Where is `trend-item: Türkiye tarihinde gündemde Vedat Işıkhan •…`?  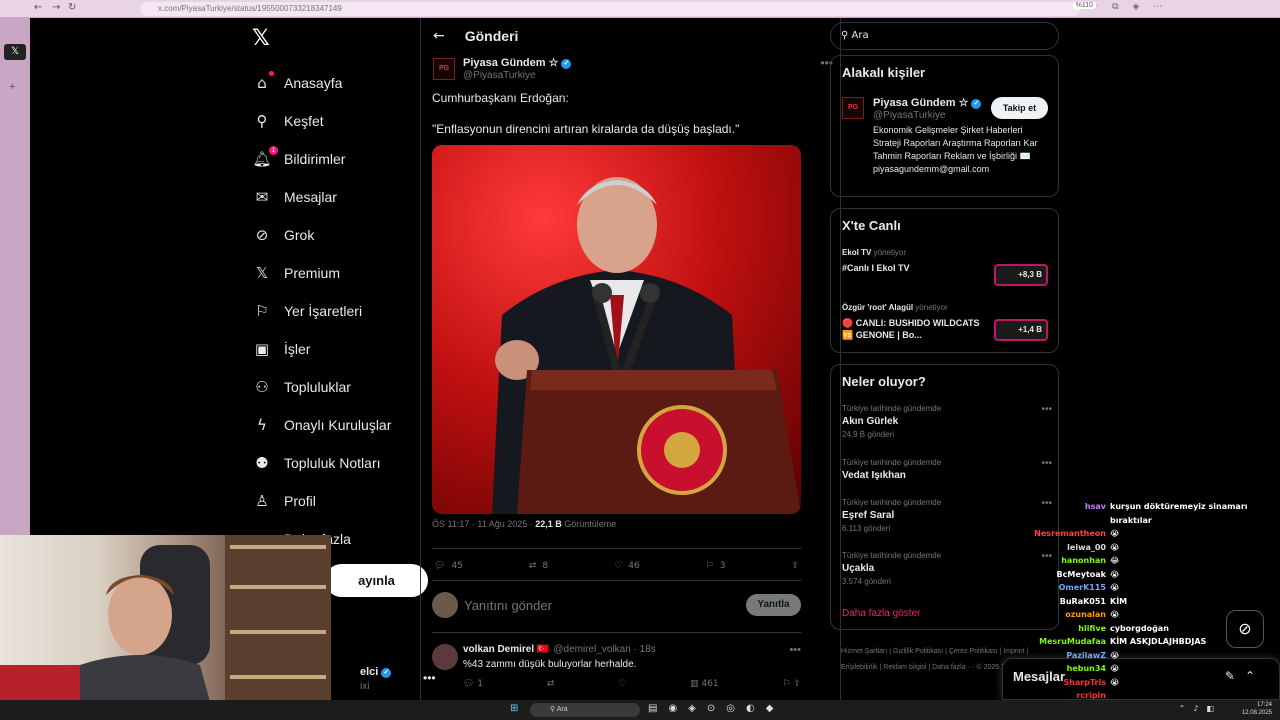
trend-item: Türkiye tarihinde gündemde Vedat Işıkhan •… is located at coordinates (947, 469).